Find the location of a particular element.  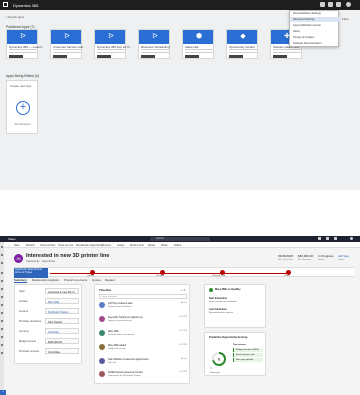

bpf-stage-label: Qualify is located at coordinates (90, 276).